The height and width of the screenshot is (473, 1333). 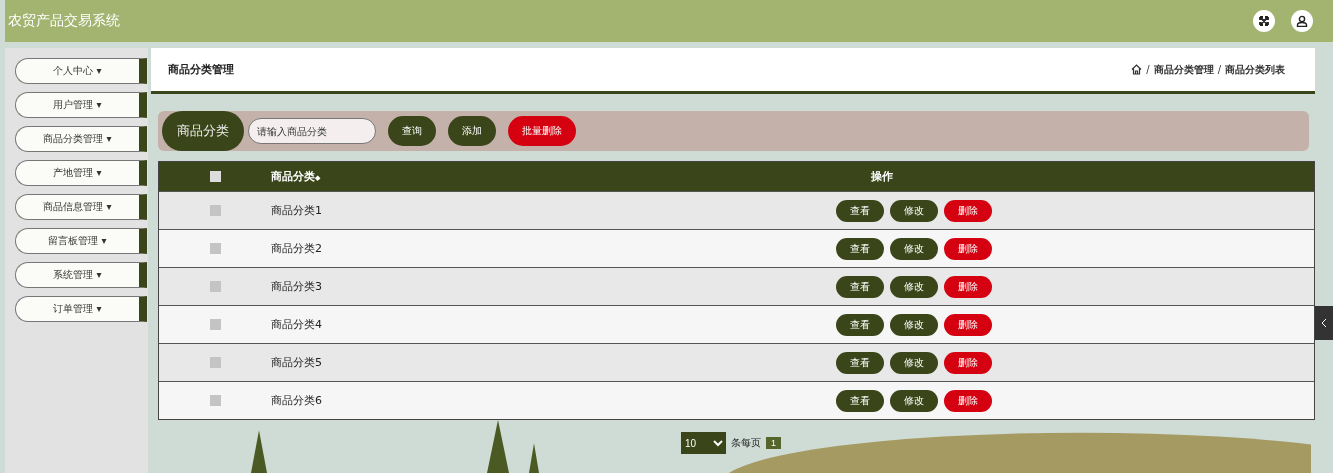 What do you see at coordinates (81, 275) in the screenshot?
I see `sidebar-item: 系统管理 ▾` at bounding box center [81, 275].